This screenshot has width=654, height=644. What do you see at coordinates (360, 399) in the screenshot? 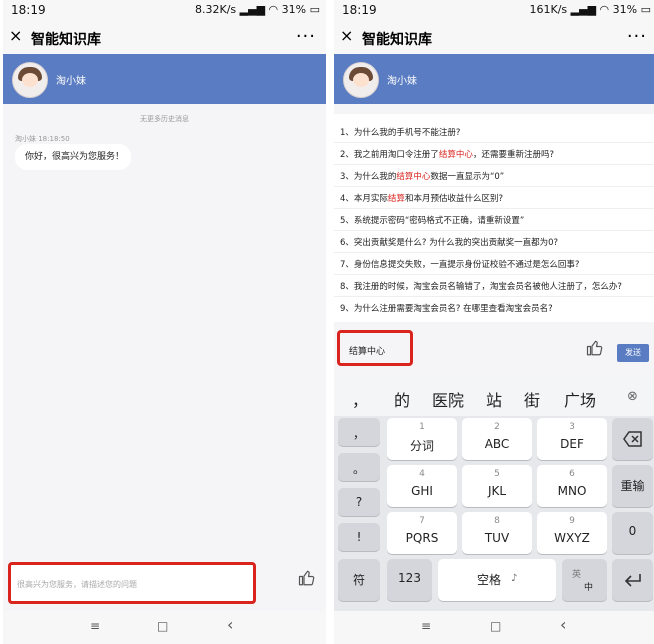
I see `candidate-word: ，` at bounding box center [360, 399].